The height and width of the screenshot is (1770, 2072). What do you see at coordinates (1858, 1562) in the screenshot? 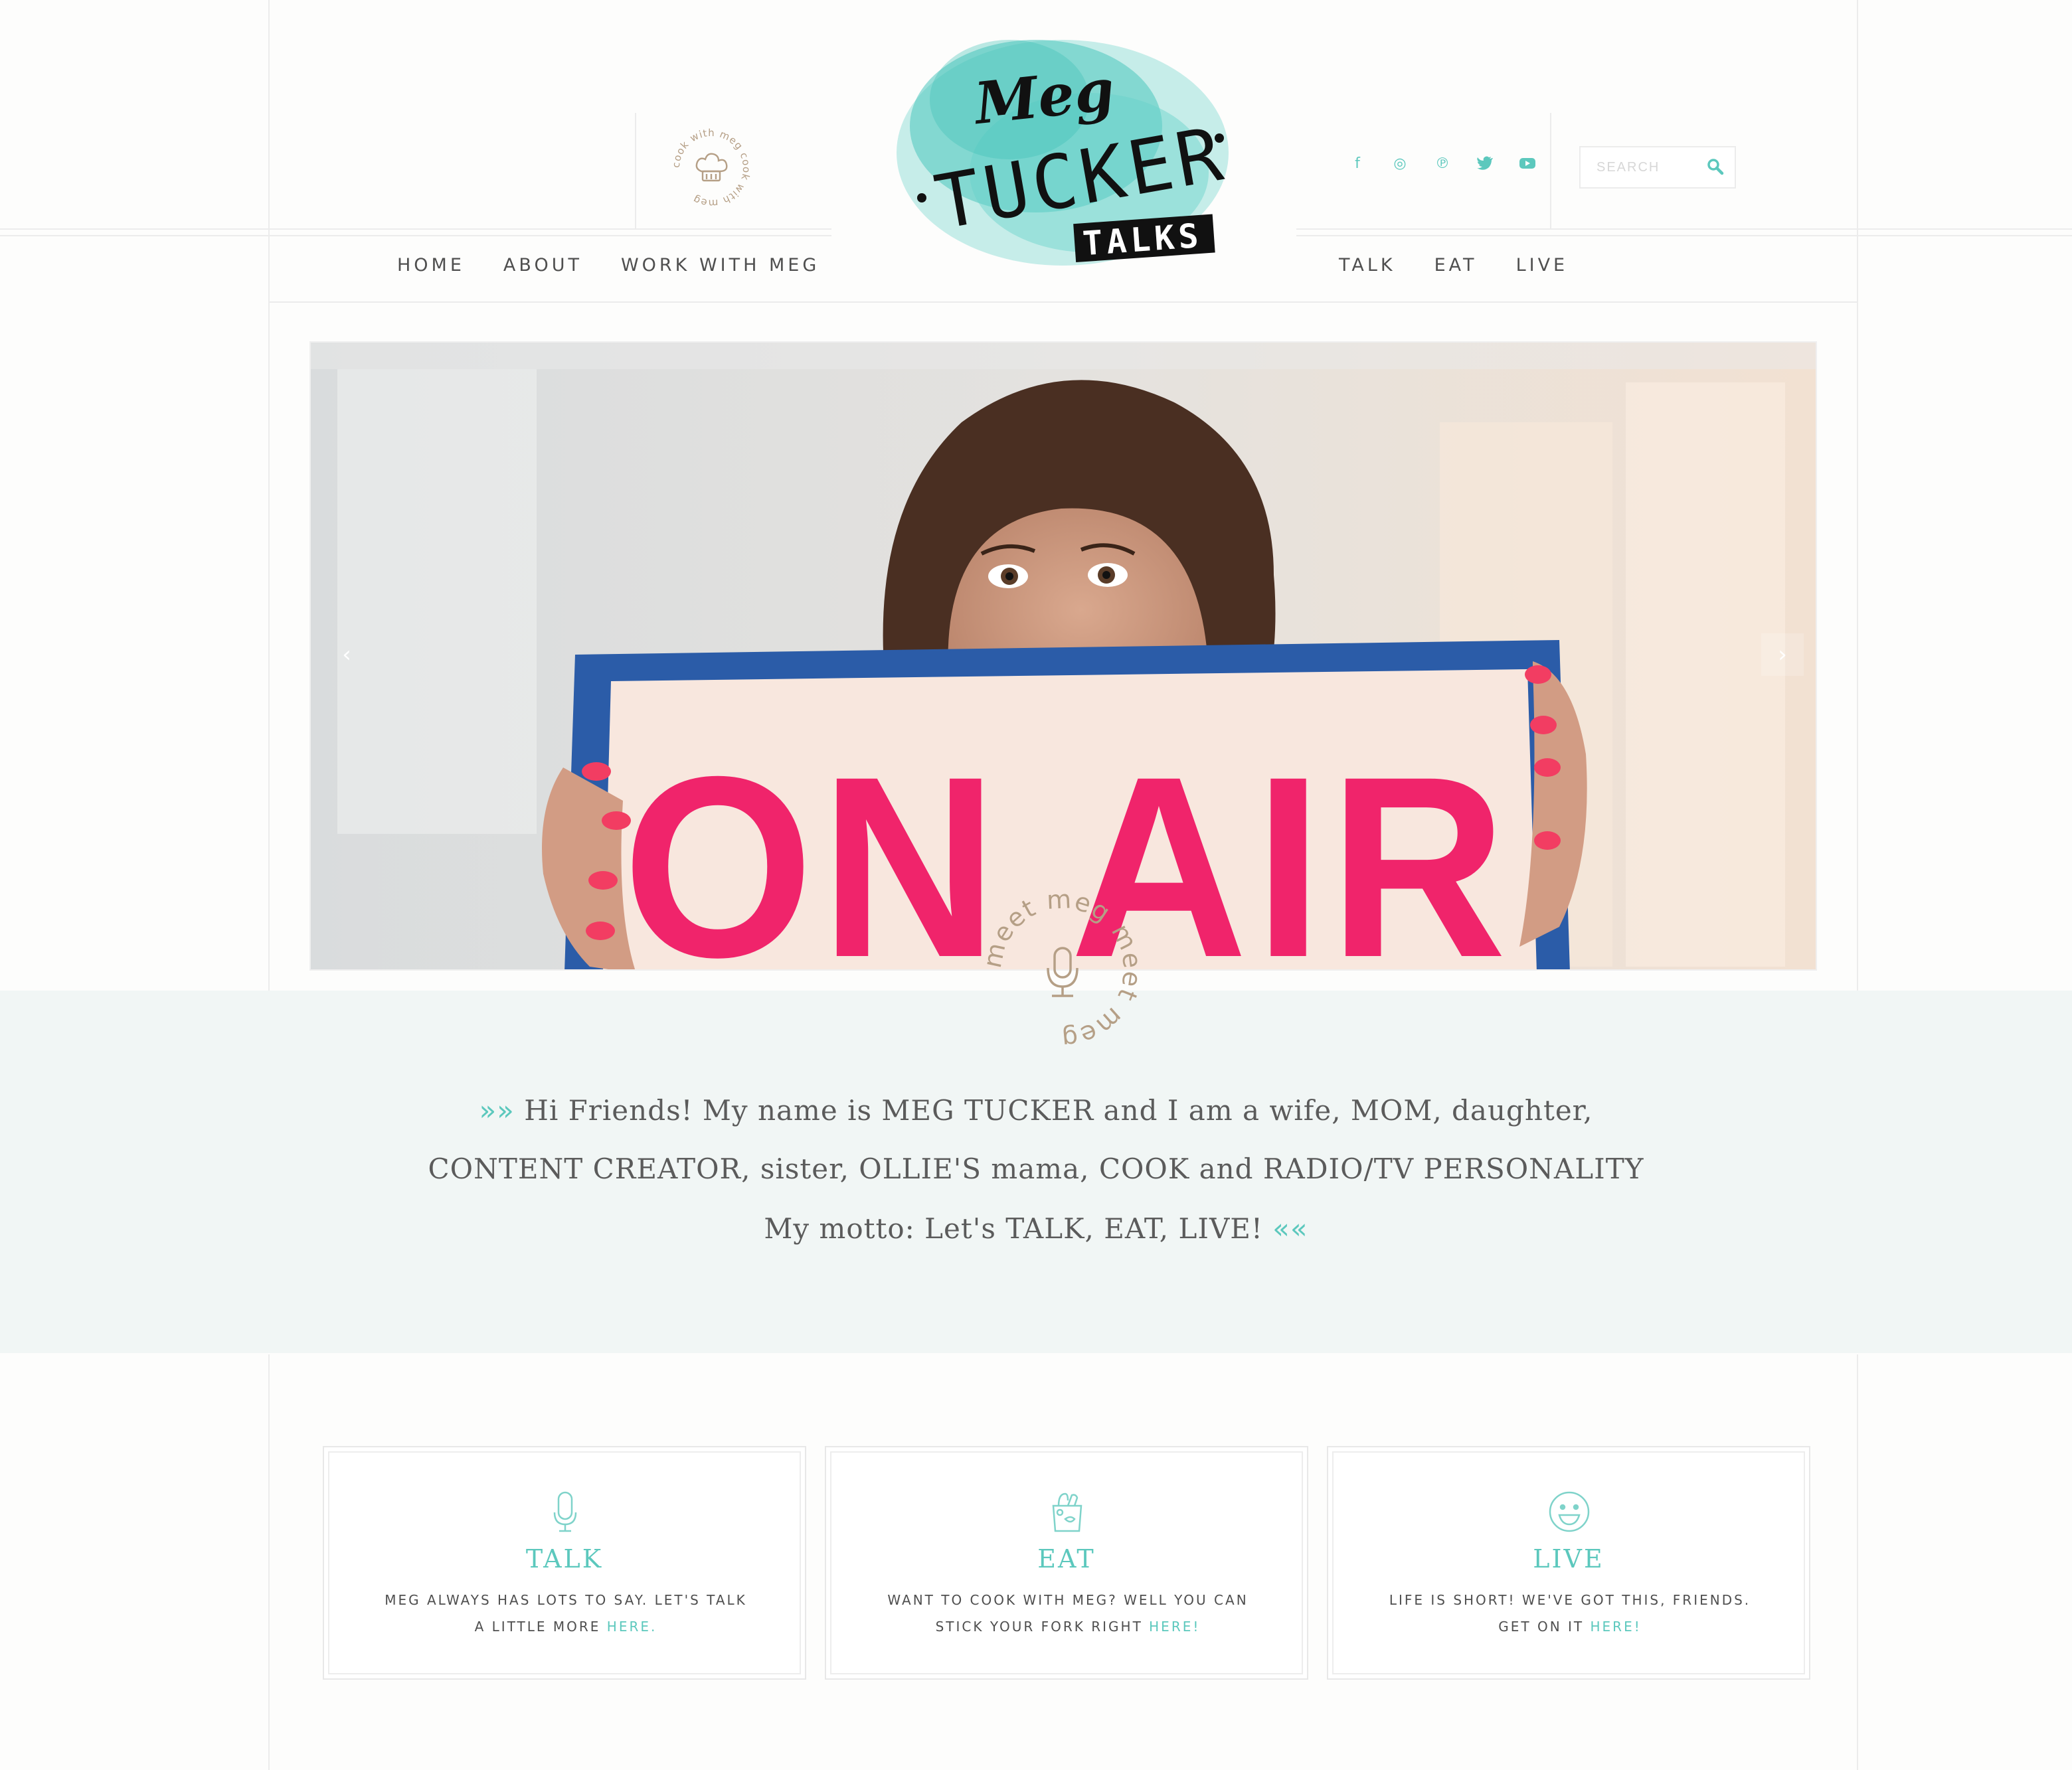
I see `frame-line-right-lower` at bounding box center [1858, 1562].